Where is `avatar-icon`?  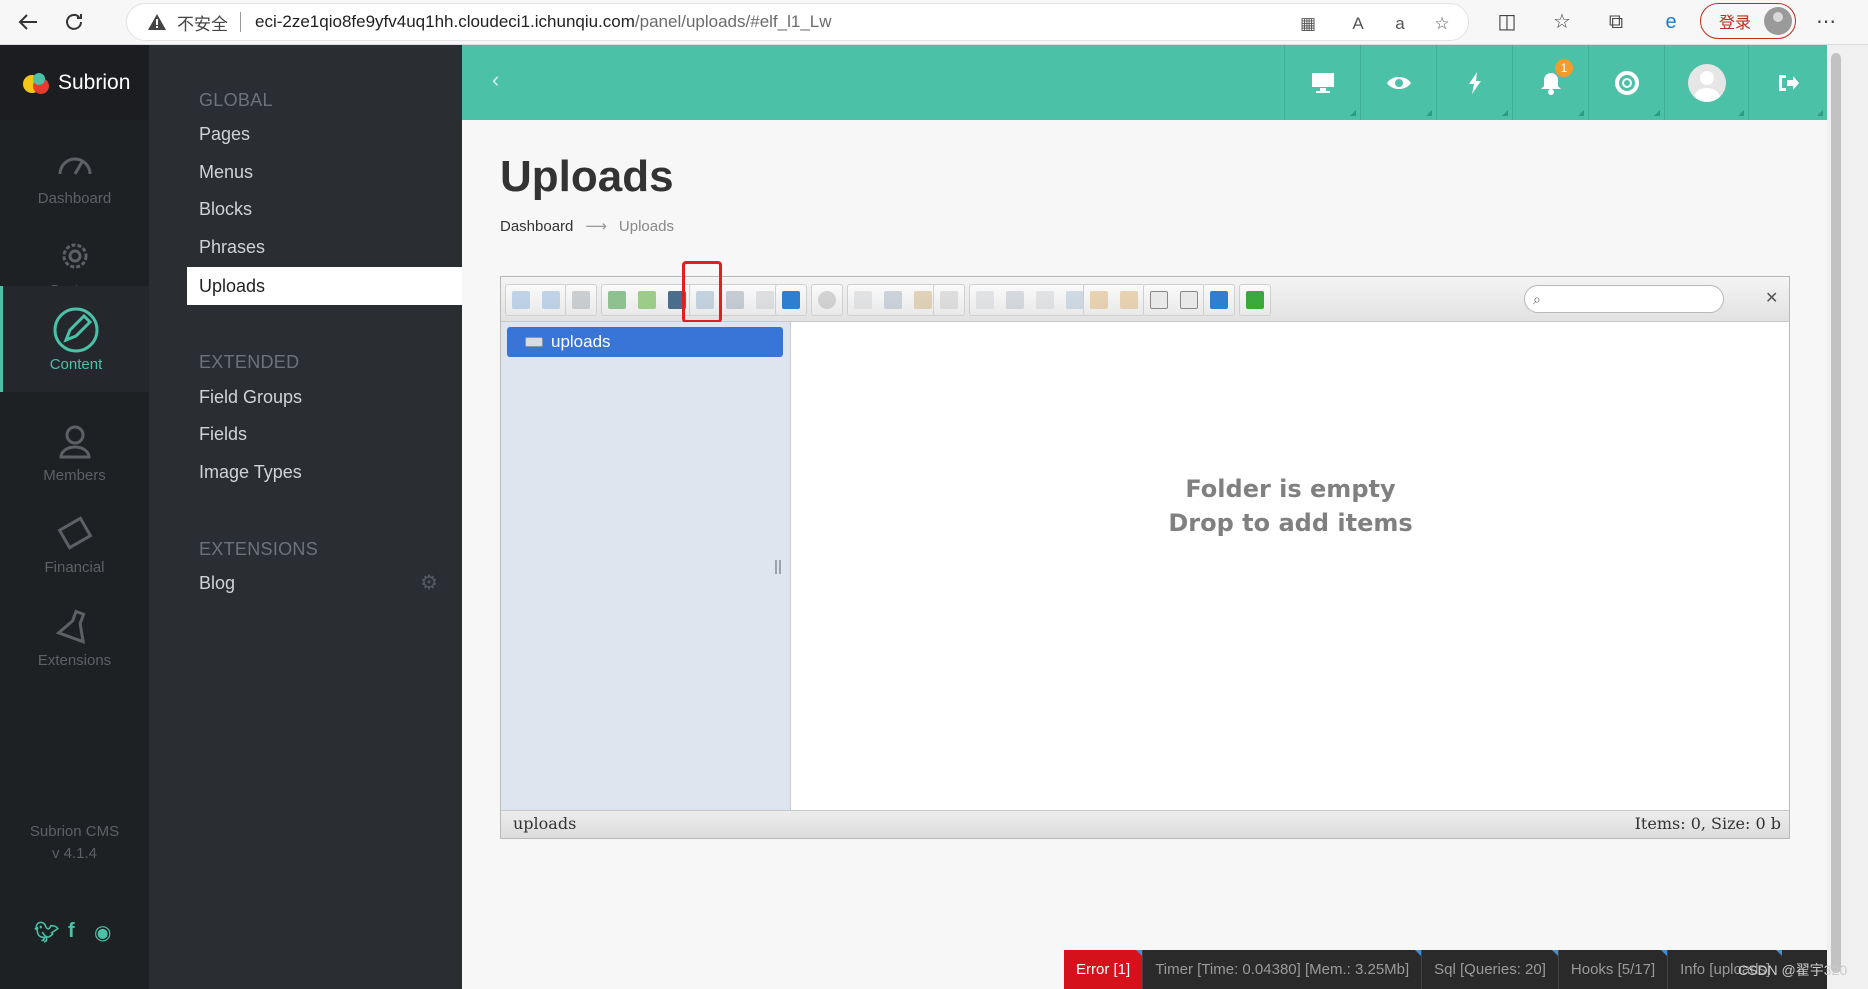 avatar-icon is located at coordinates (1706, 82).